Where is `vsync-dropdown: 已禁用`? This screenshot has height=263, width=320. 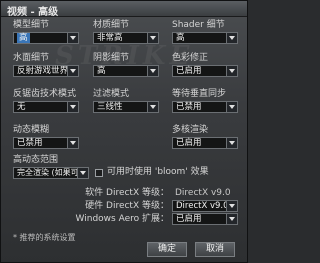
vsync-dropdown: 已禁用 is located at coordinates (205, 107).